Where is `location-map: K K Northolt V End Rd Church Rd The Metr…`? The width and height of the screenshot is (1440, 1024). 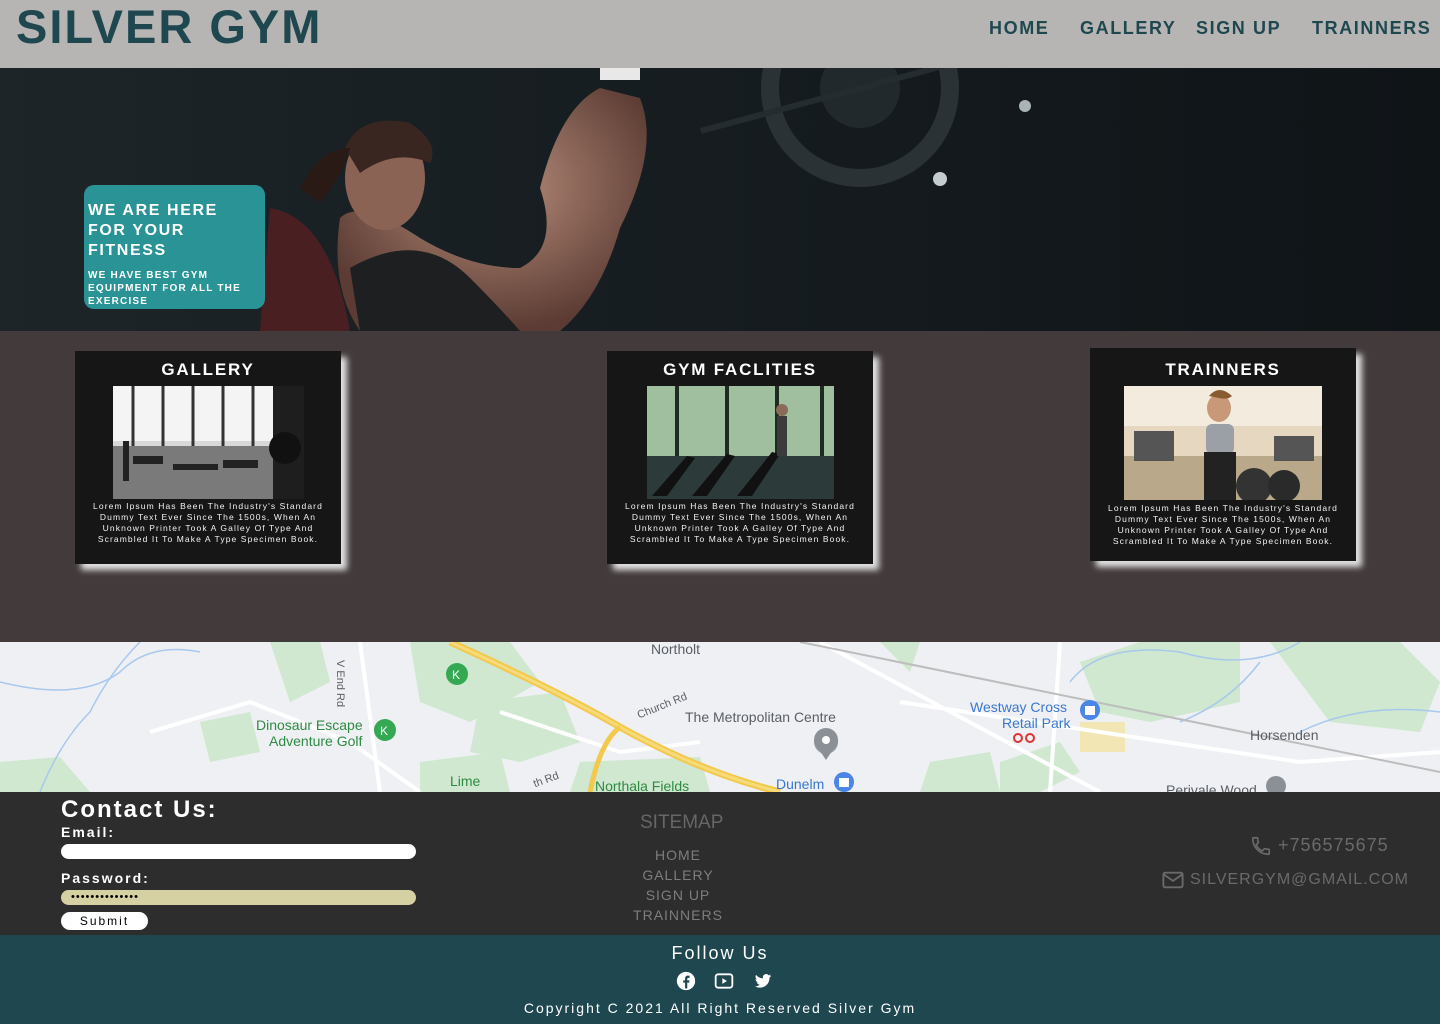
location-map: K K Northolt V End Rd Church Rd The Metr… is located at coordinates (720, 717).